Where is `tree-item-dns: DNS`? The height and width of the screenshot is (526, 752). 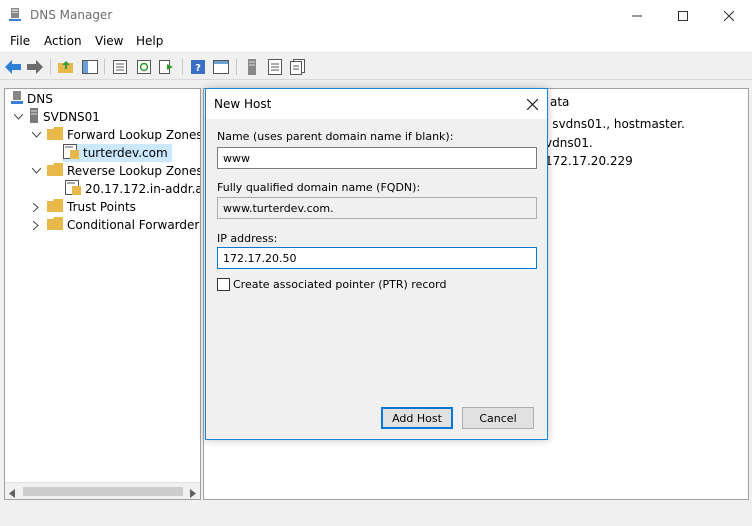 tree-item-dns: DNS is located at coordinates (32, 99).